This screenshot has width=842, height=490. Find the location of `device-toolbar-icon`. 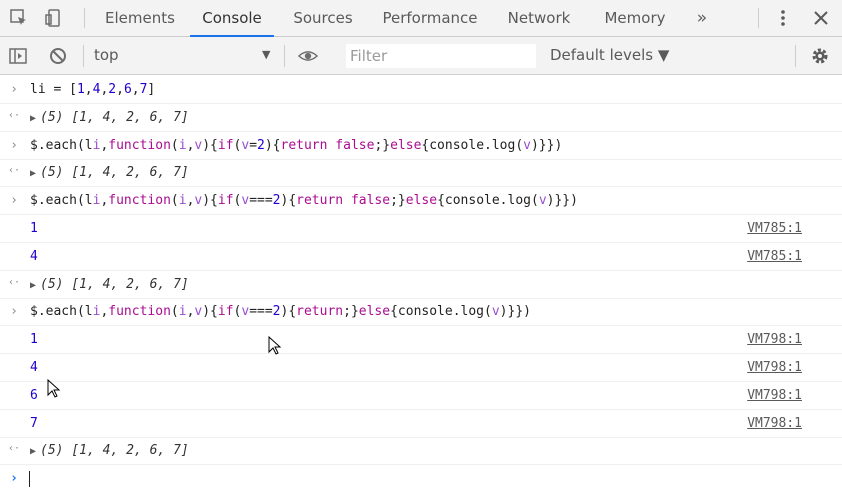

device-toolbar-icon is located at coordinates (54, 18).